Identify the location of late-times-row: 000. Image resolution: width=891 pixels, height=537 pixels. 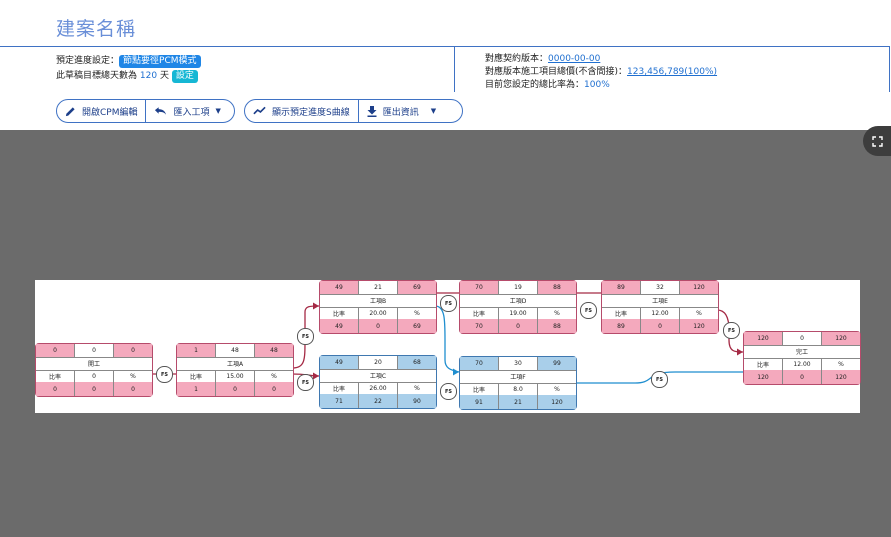
(94, 389).